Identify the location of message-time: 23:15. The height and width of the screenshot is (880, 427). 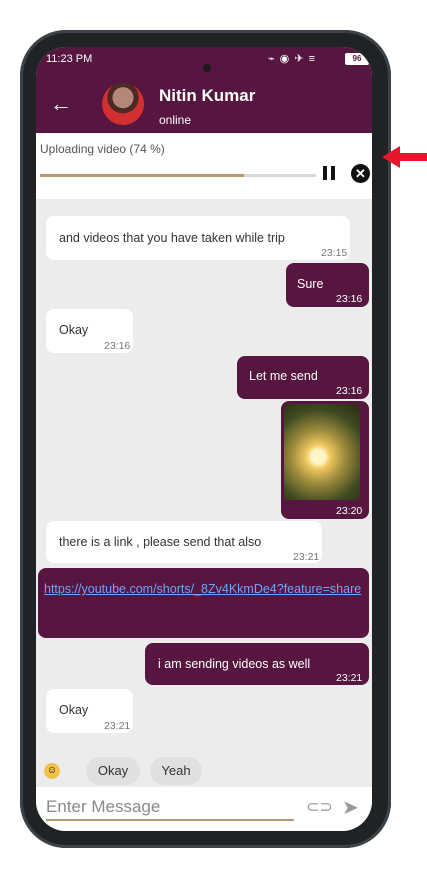
(334, 253).